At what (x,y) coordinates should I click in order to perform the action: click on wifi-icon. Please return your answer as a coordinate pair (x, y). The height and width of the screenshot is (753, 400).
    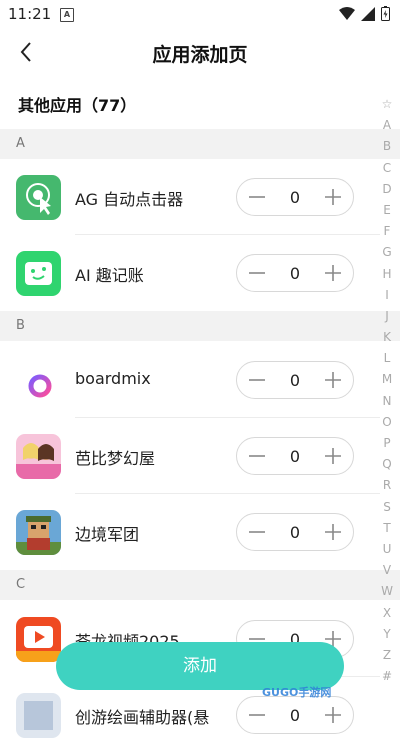
    Looking at the image, I should click on (347, 13).